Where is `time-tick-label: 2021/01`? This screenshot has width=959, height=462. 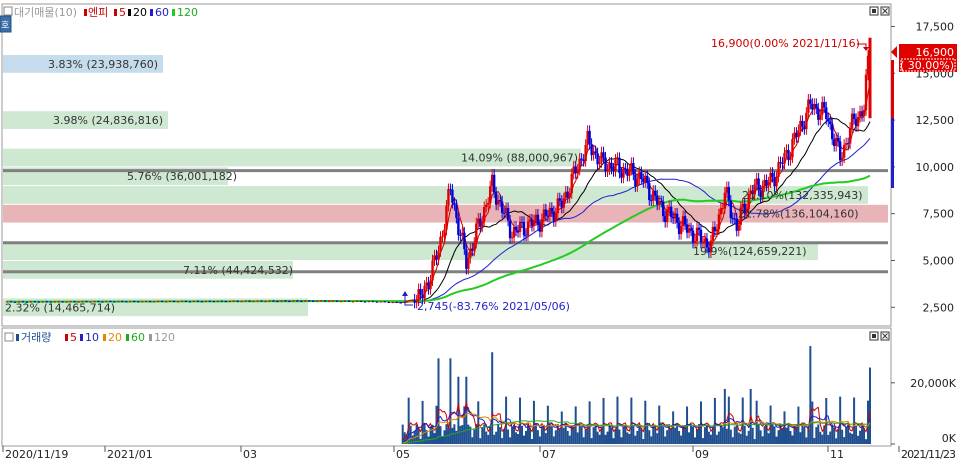 time-tick-label: 2021/01 is located at coordinates (130, 454).